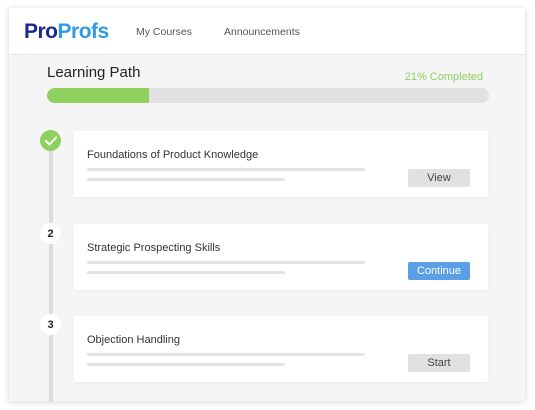 This screenshot has height=410, width=535. Describe the element at coordinates (164, 32) in the screenshot. I see `nav-my-courses: My Courses` at that location.